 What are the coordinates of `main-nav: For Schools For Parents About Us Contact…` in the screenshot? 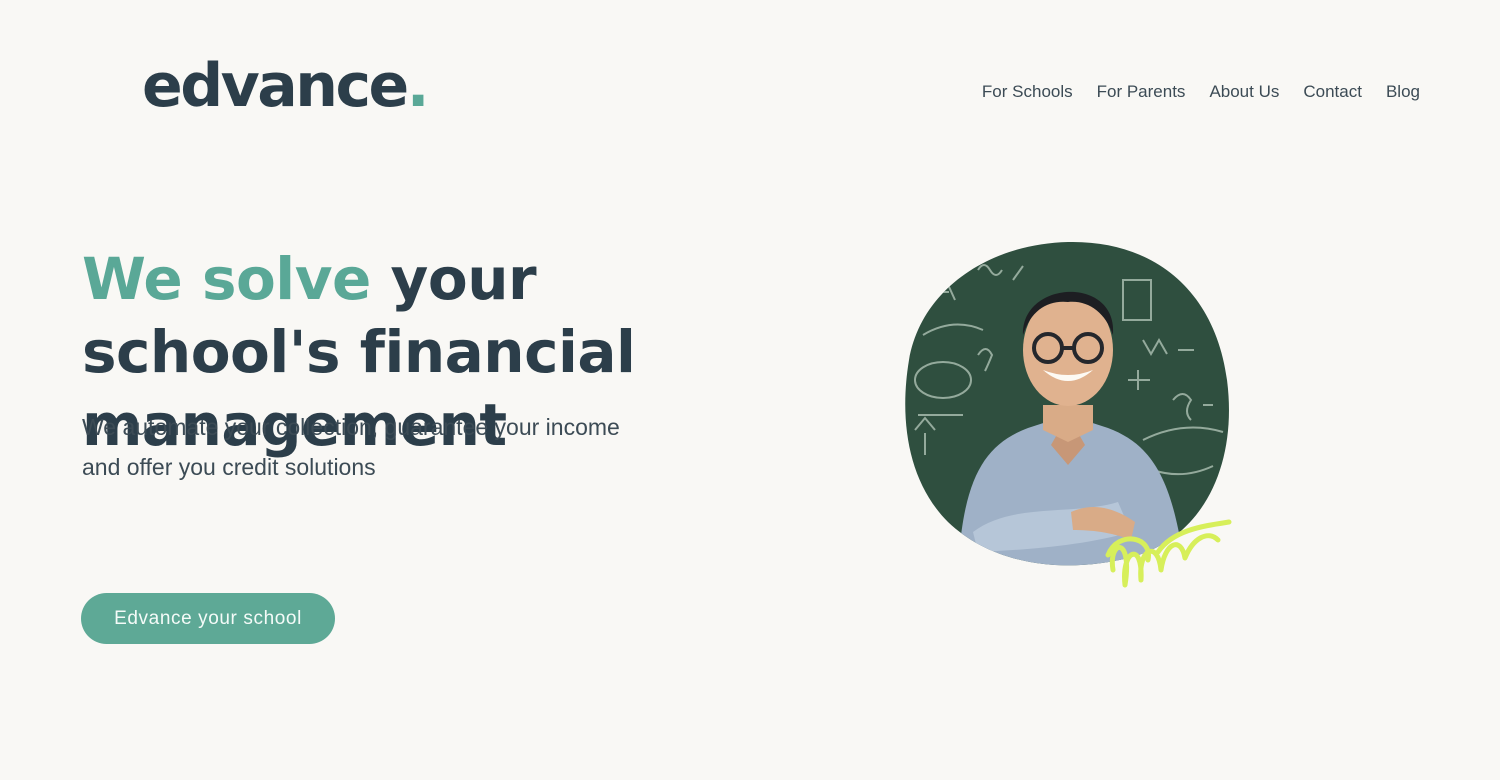 It's located at (1201, 92).